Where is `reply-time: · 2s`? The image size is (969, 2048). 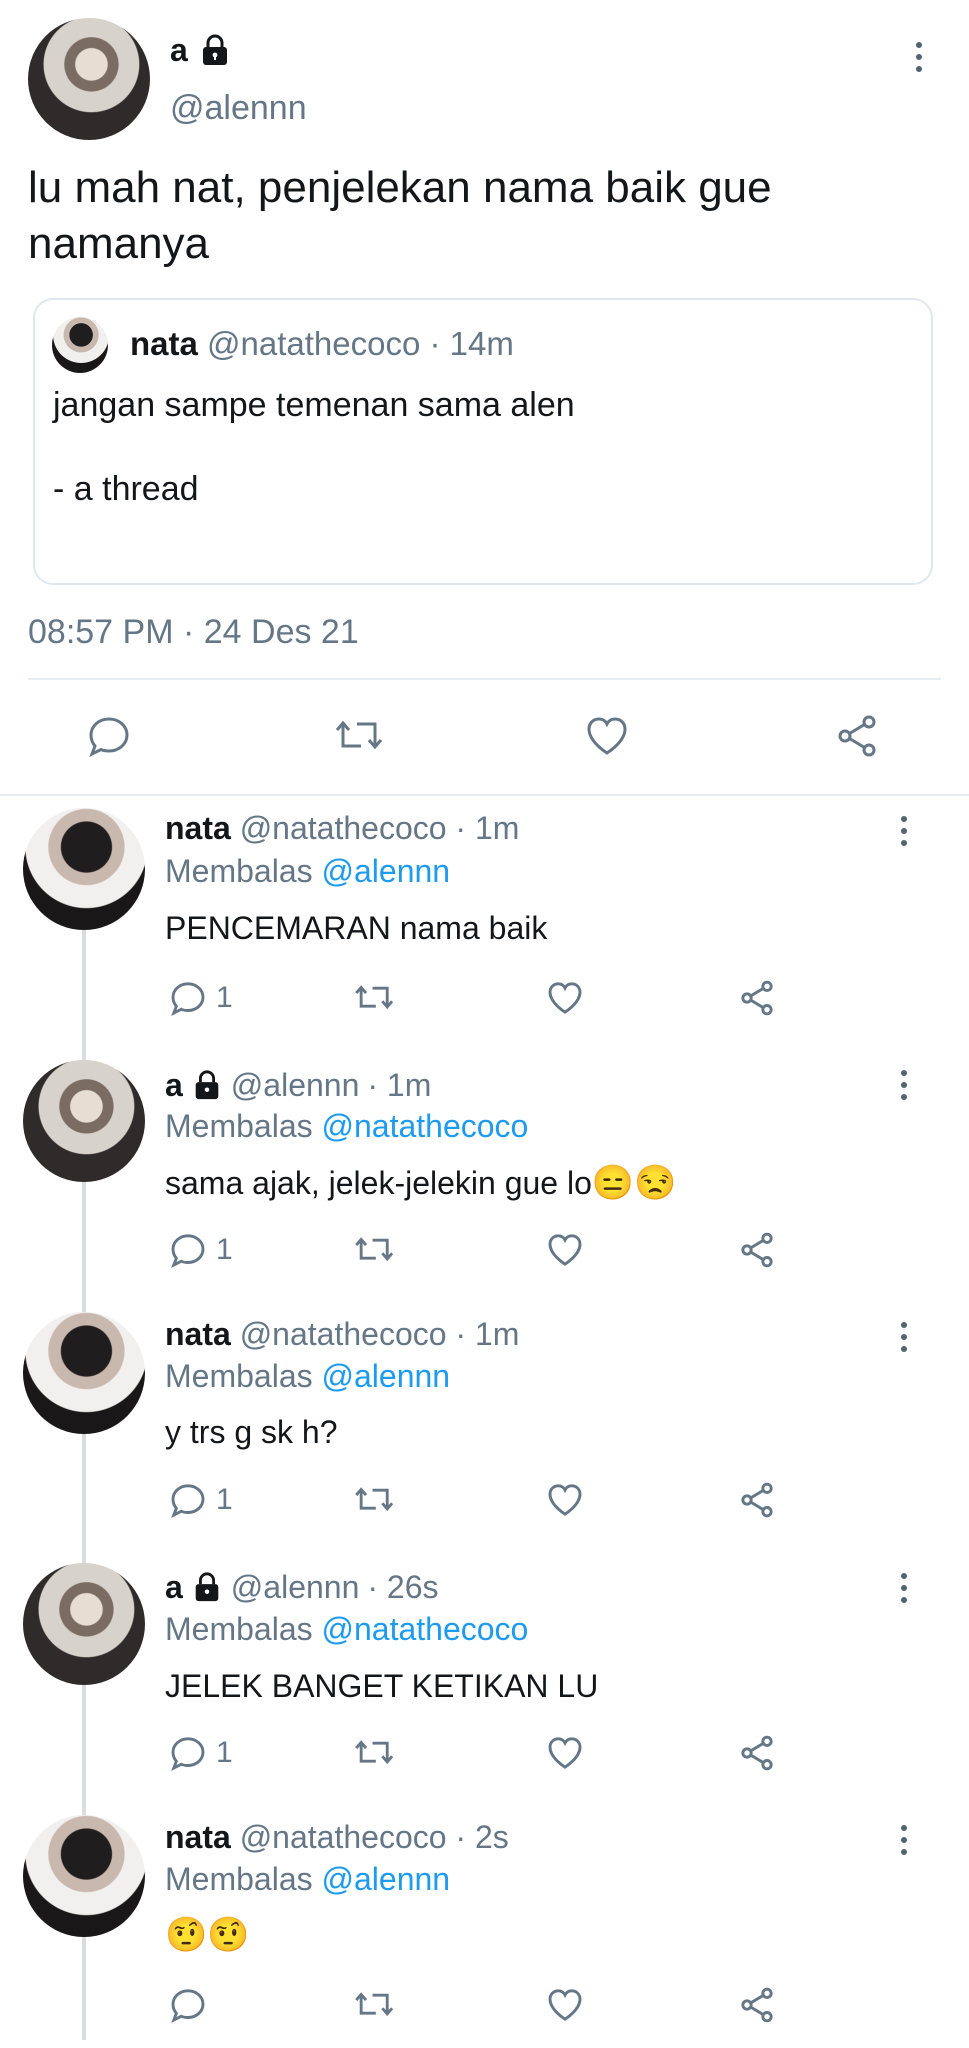 reply-time: · 2s is located at coordinates (482, 1837).